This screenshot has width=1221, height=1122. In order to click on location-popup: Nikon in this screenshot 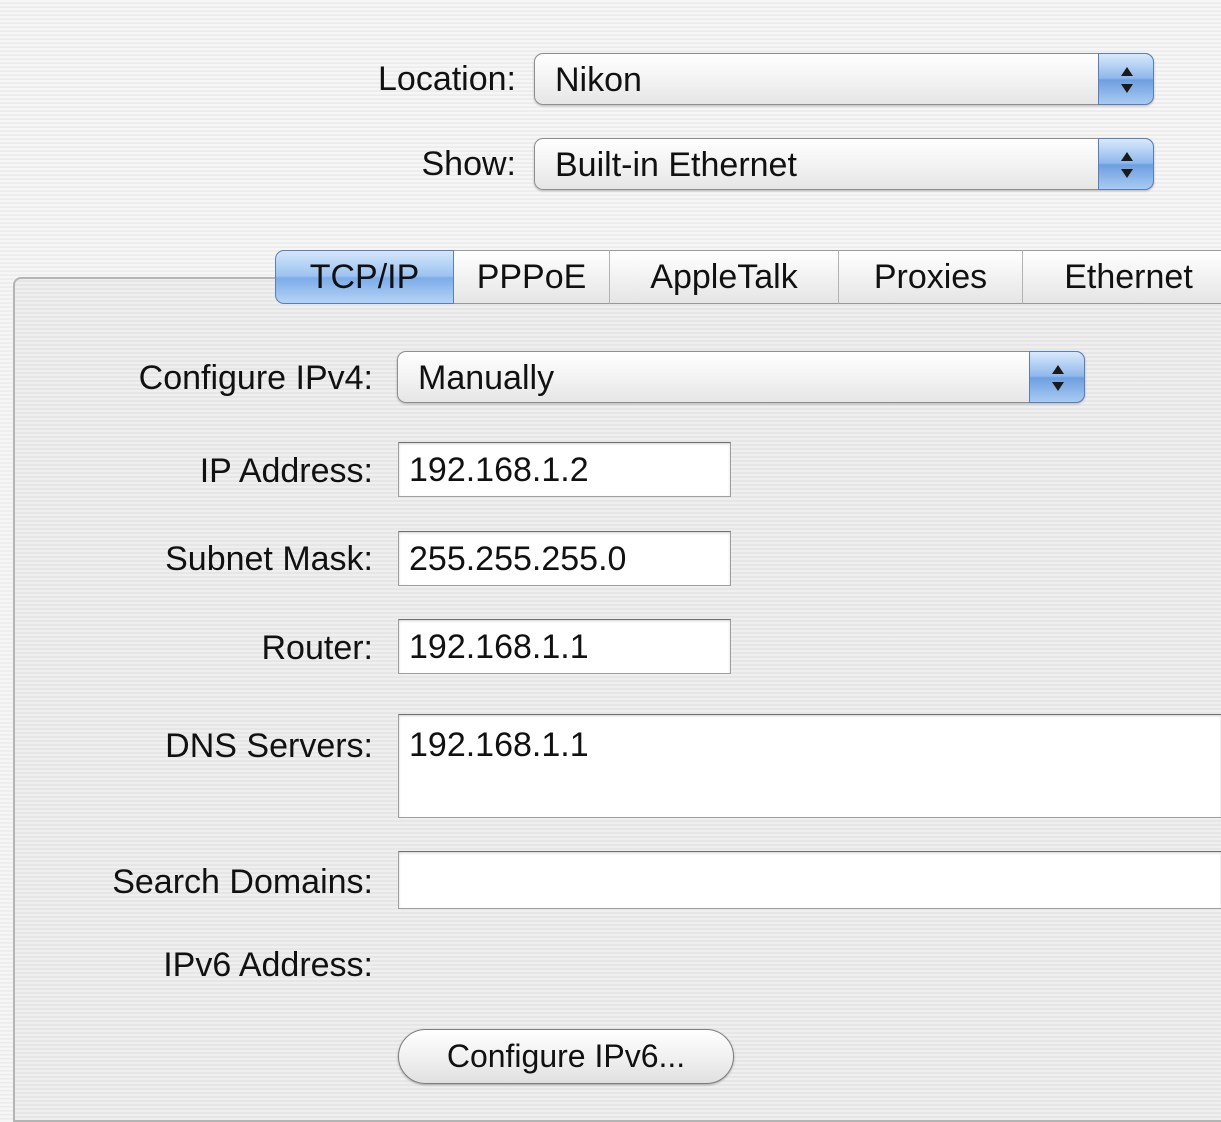, I will do `click(844, 79)`.